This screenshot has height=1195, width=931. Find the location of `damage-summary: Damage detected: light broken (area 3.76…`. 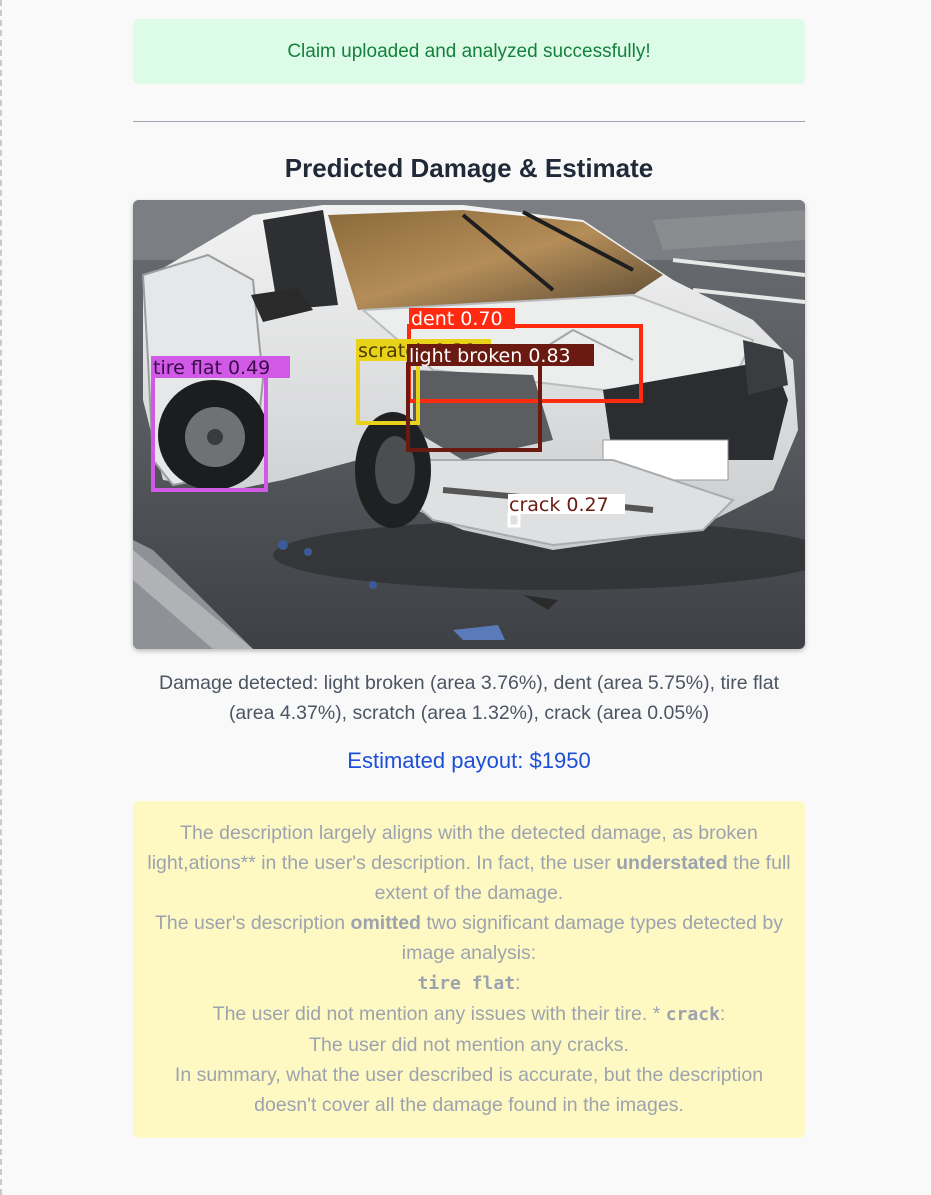

damage-summary: Damage detected: light broken (area 3.76… is located at coordinates (468, 698).